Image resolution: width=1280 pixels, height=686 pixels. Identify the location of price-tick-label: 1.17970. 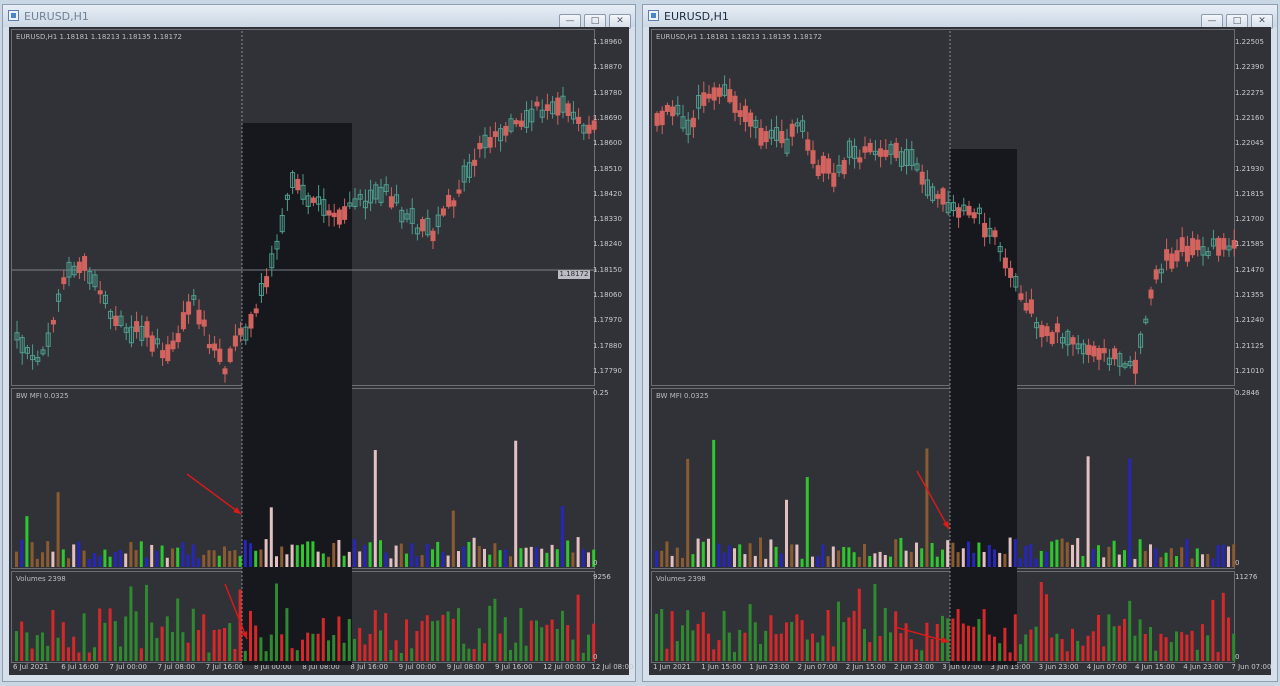
(607, 320).